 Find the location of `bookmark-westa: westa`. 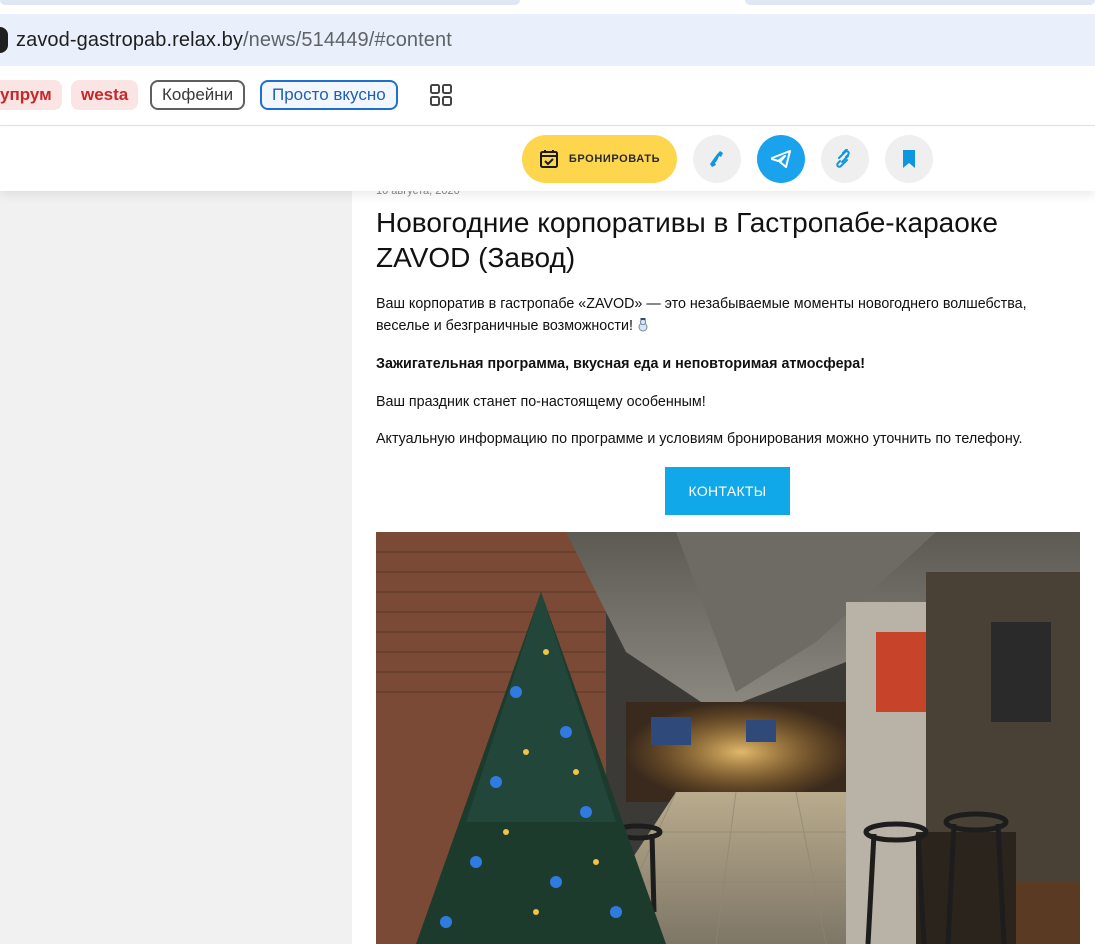

bookmark-westa: westa is located at coordinates (105, 95).